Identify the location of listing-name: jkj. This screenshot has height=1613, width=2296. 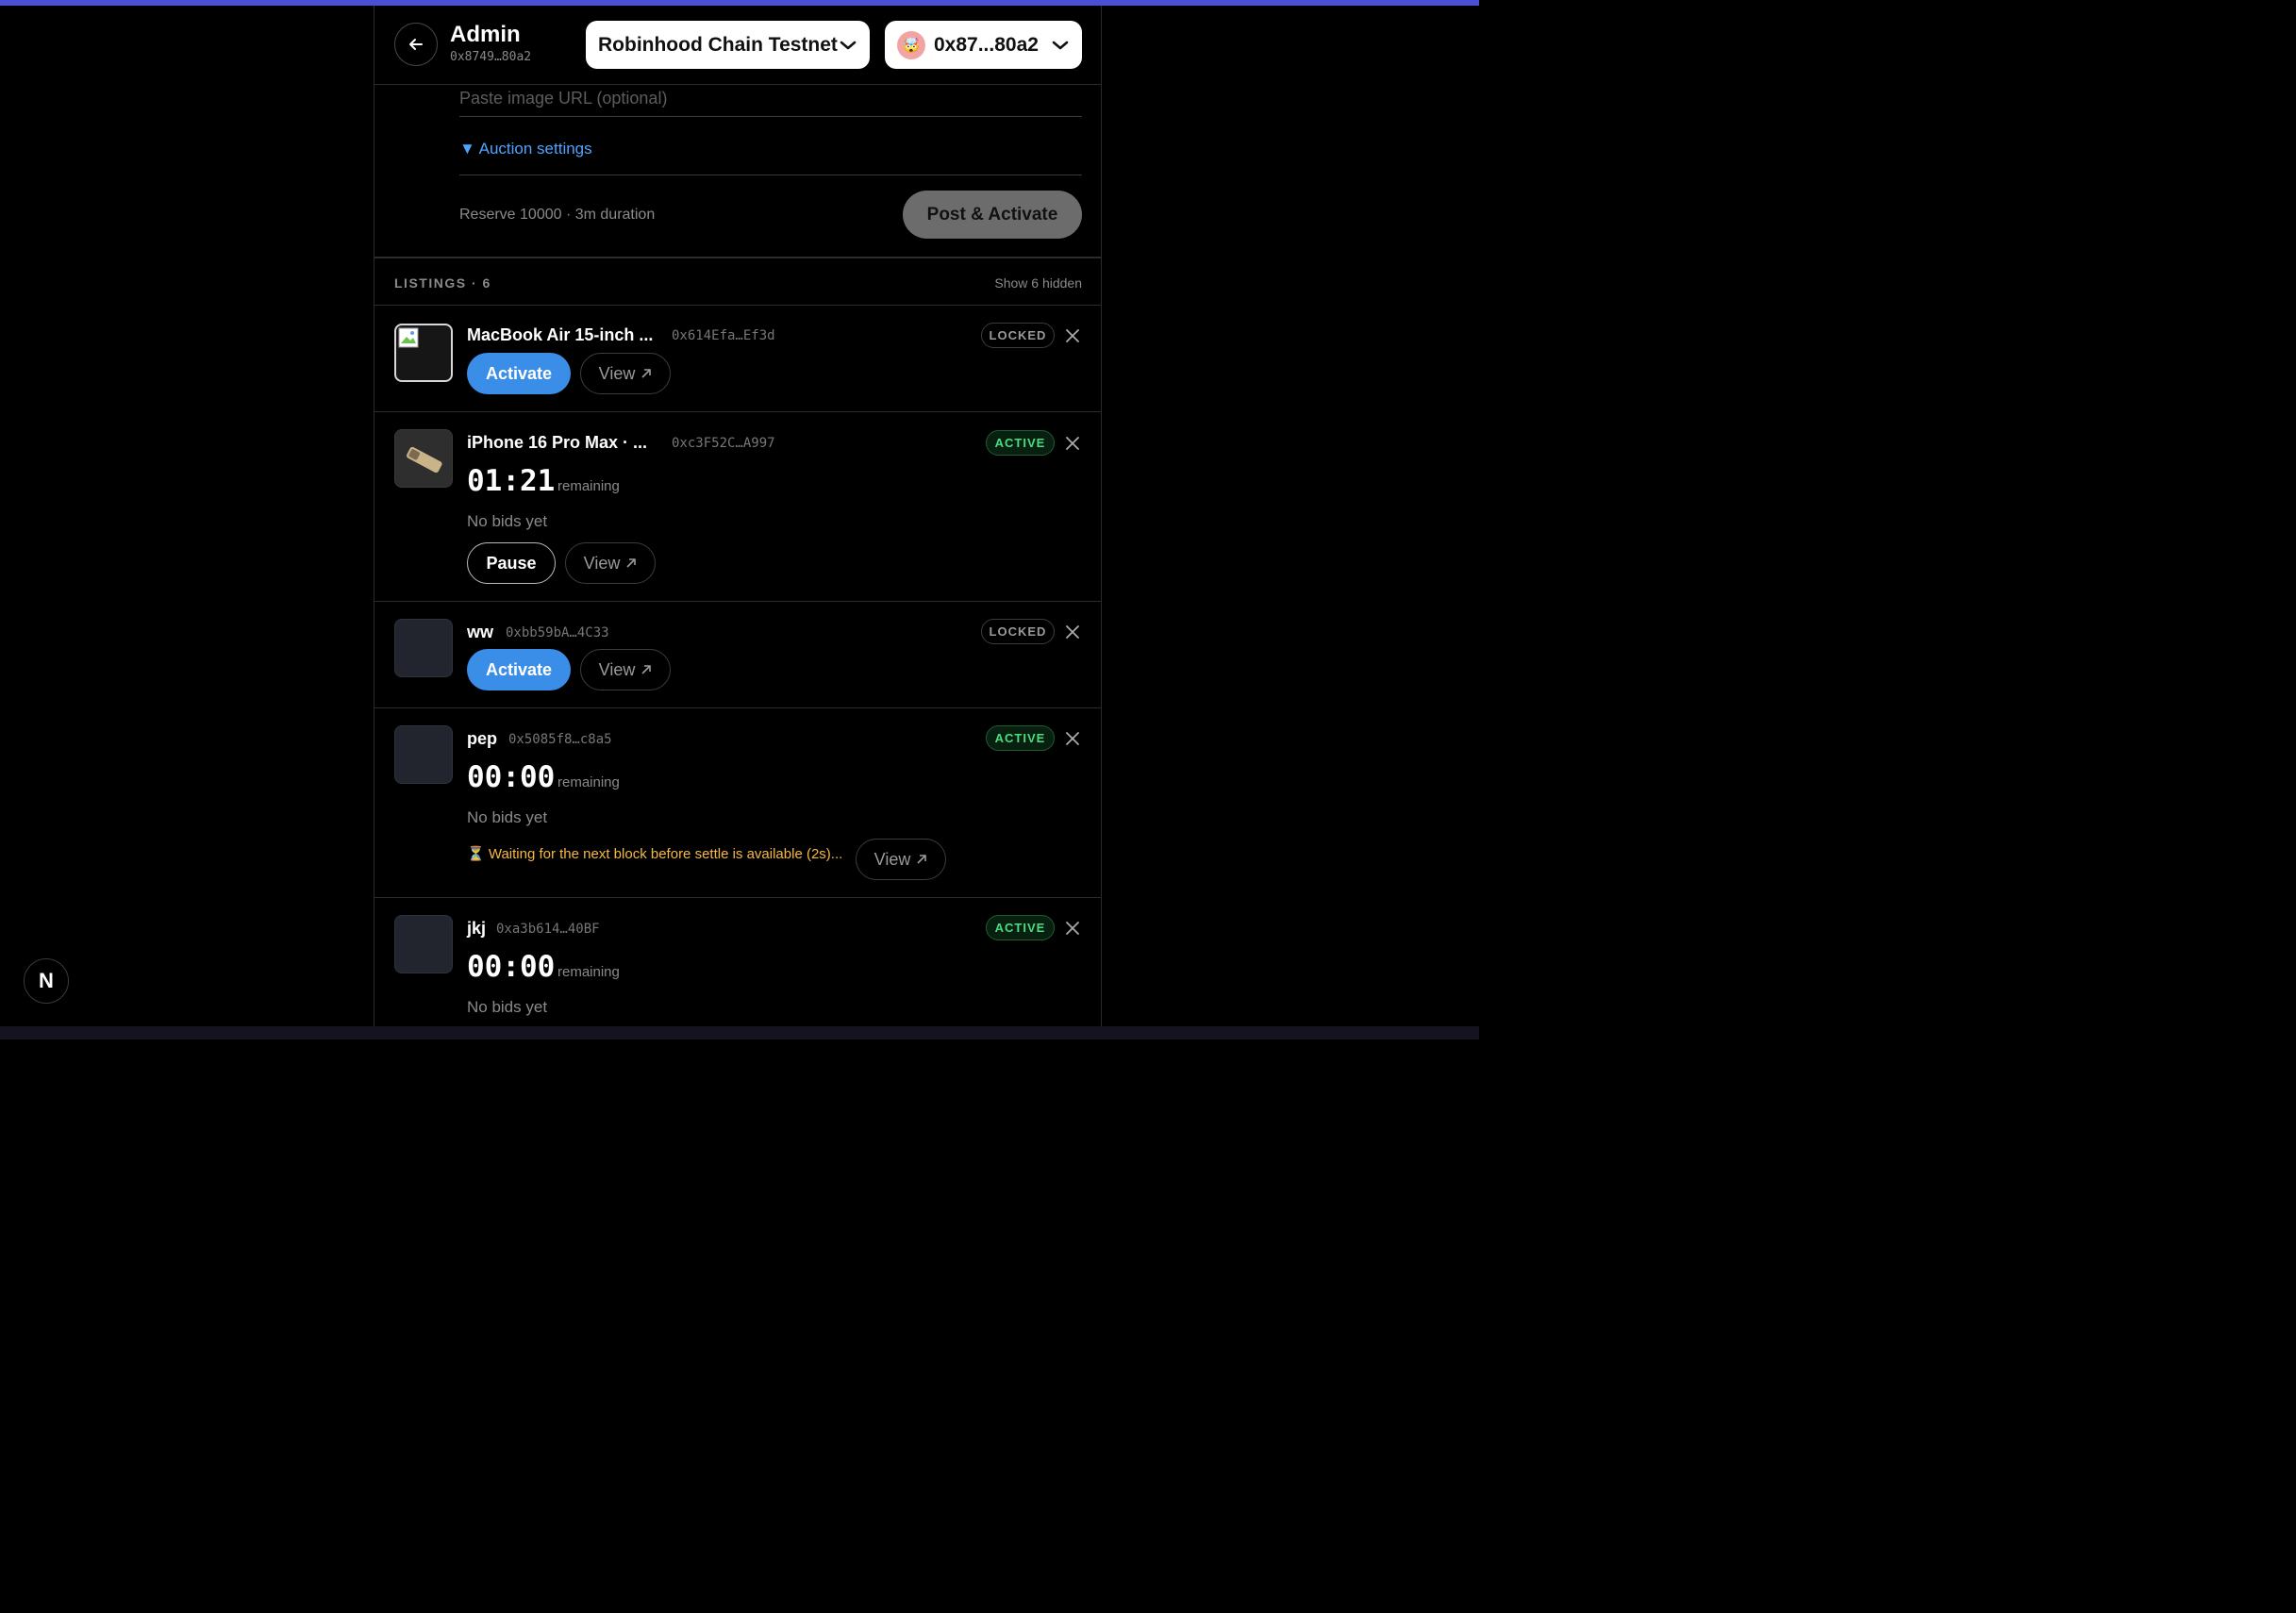
(477, 928).